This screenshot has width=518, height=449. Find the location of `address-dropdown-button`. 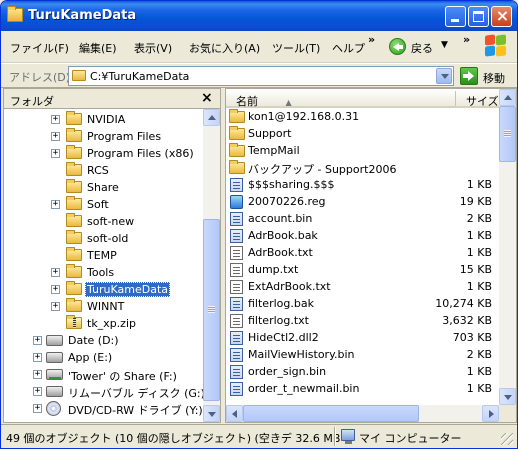

address-dropdown-button is located at coordinates (444, 76).